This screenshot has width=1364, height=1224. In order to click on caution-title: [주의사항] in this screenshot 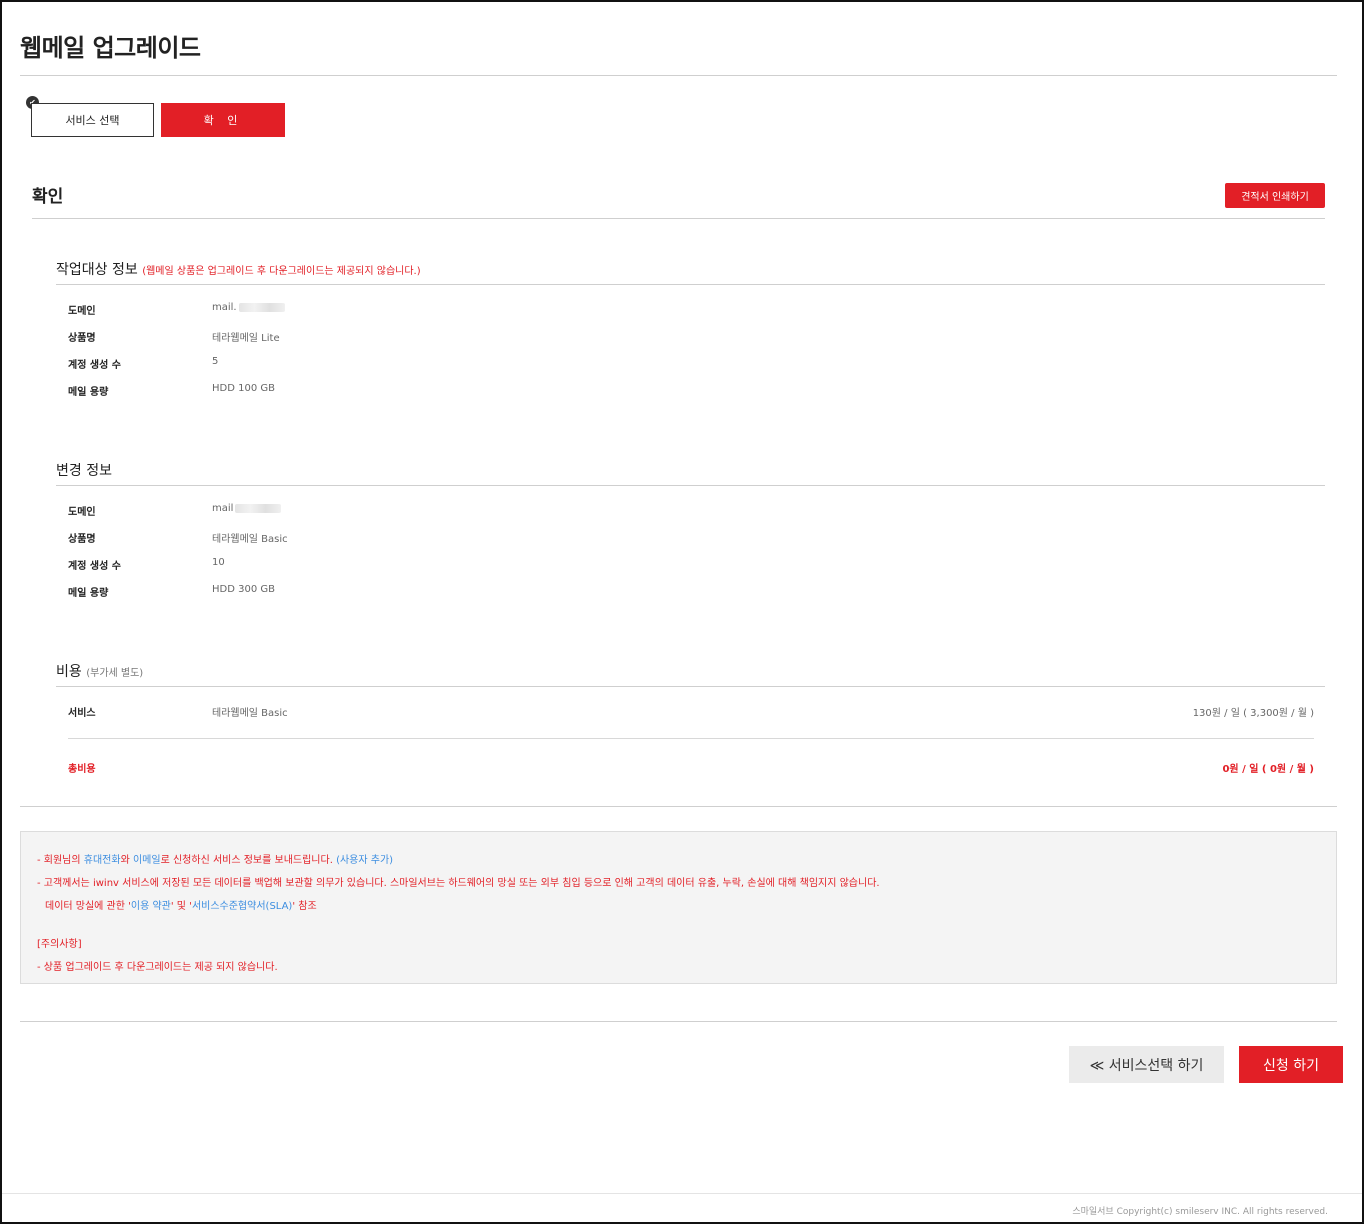, I will do `click(59, 944)`.